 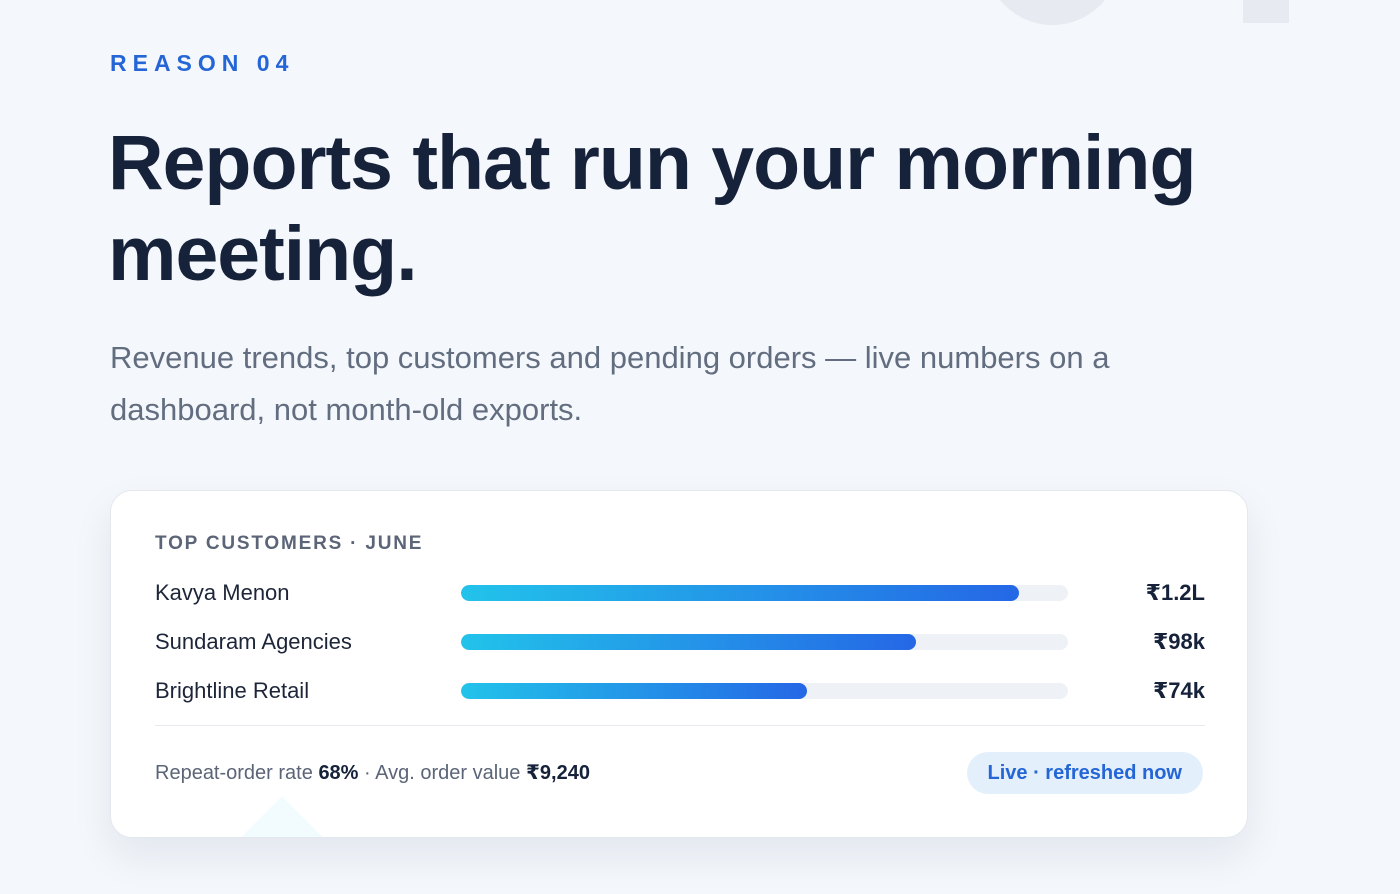 I want to click on avg-order-value-label: Avg. order value, so click(x=448, y=773).